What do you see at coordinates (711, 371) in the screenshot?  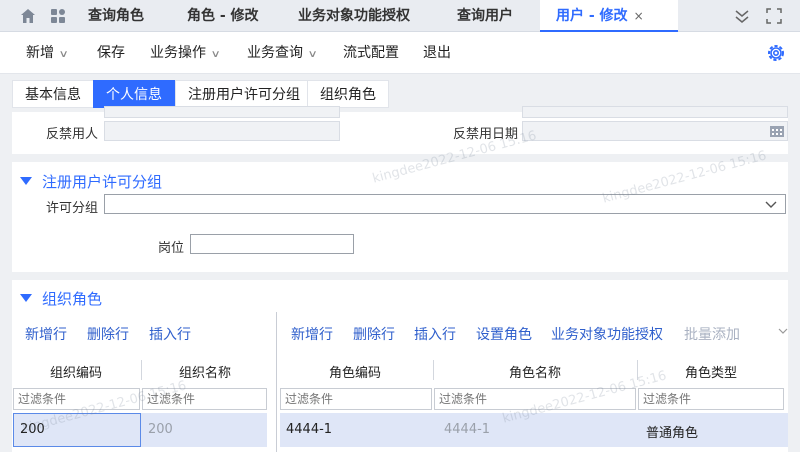 I see `role-type-header: 角色类型` at bounding box center [711, 371].